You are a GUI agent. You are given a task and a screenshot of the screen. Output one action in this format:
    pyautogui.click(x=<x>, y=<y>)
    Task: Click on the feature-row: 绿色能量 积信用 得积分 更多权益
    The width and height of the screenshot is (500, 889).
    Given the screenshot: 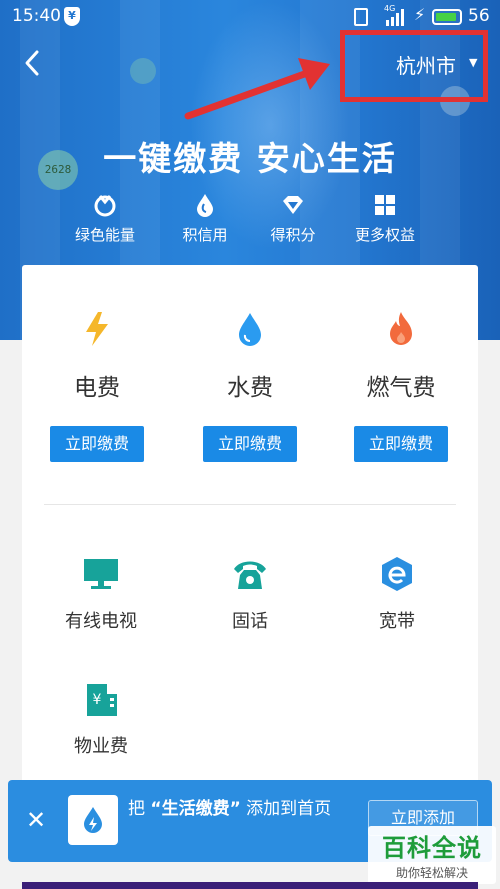 What is the action you would take?
    pyautogui.click(x=260, y=223)
    